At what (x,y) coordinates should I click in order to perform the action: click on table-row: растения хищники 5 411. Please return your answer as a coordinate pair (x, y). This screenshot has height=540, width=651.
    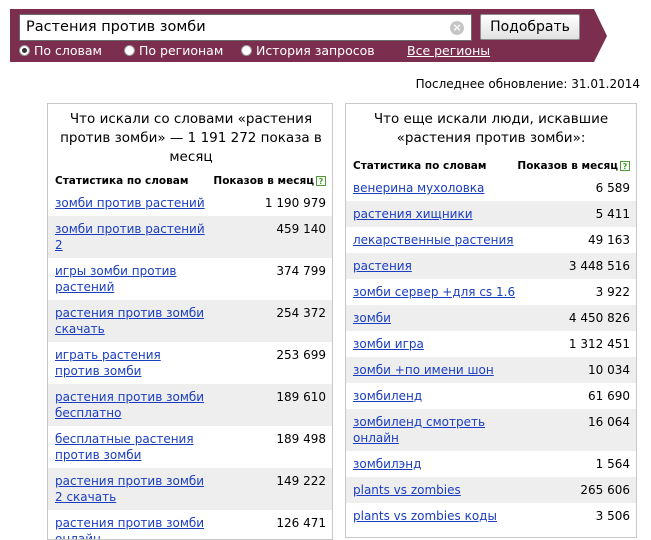
    Looking at the image, I should click on (491, 214).